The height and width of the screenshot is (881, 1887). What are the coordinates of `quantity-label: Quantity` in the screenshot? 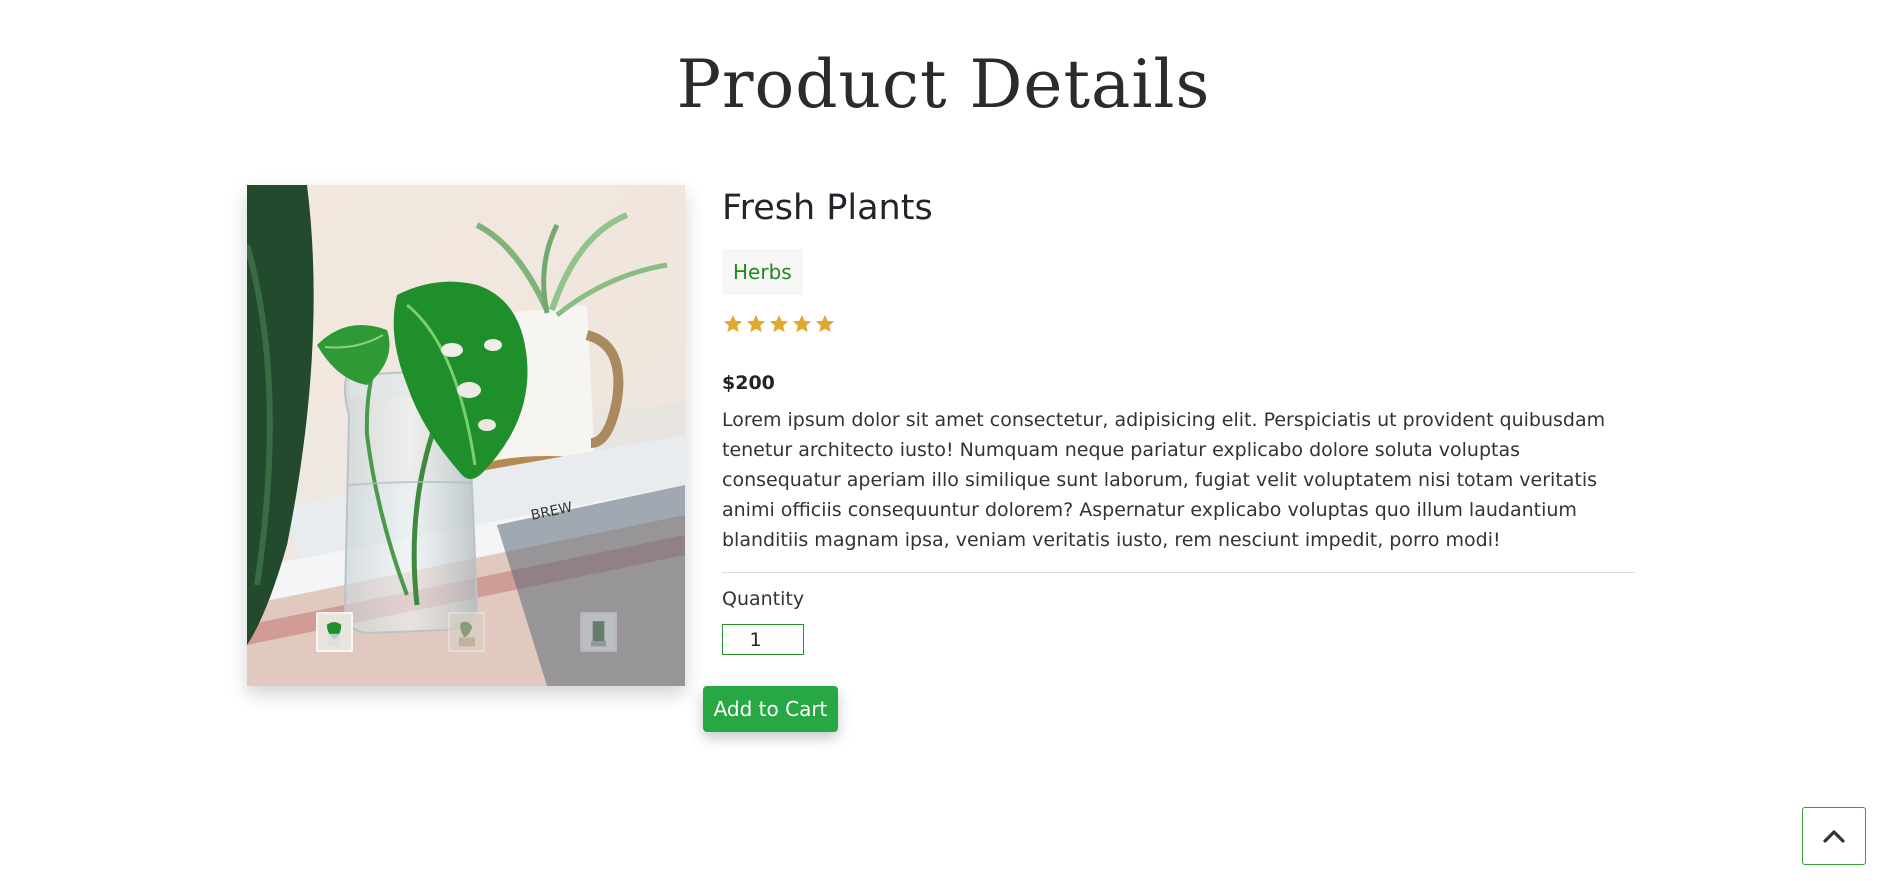 It's located at (763, 599).